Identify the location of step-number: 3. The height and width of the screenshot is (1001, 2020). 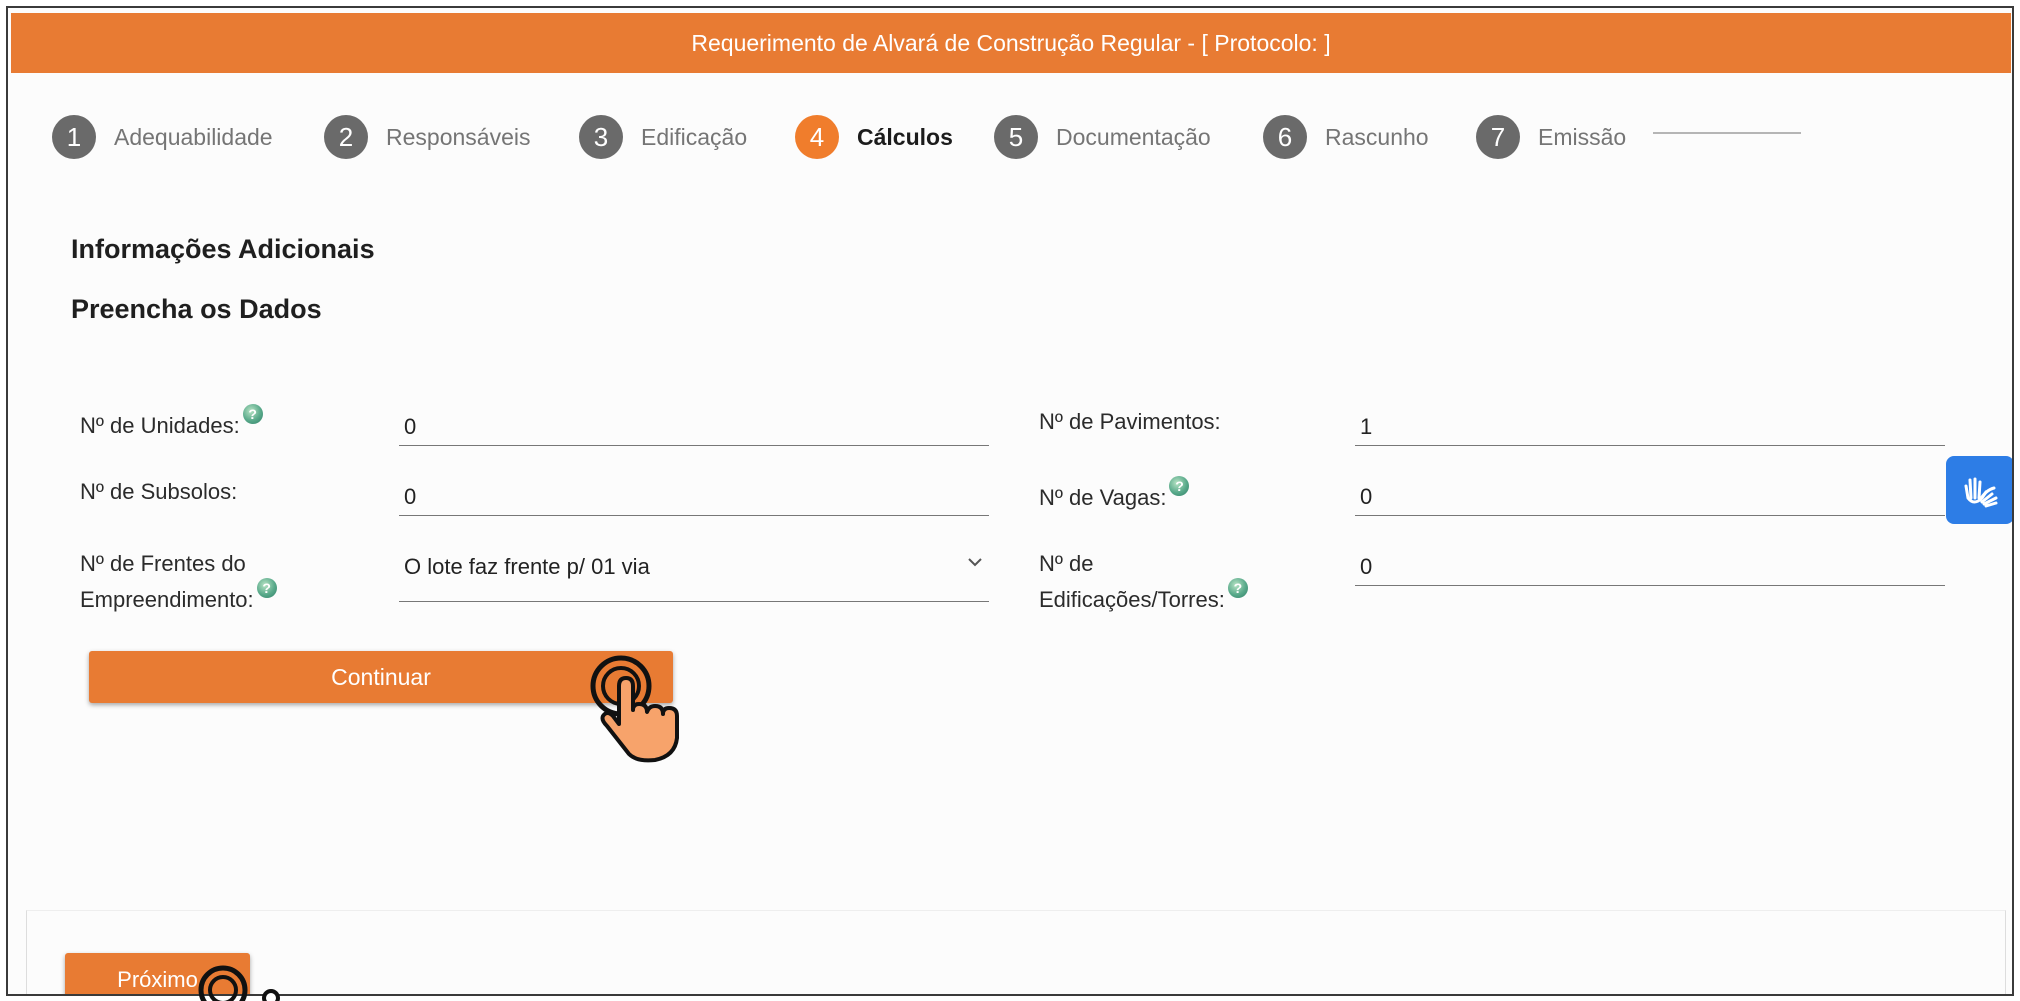
(601, 137).